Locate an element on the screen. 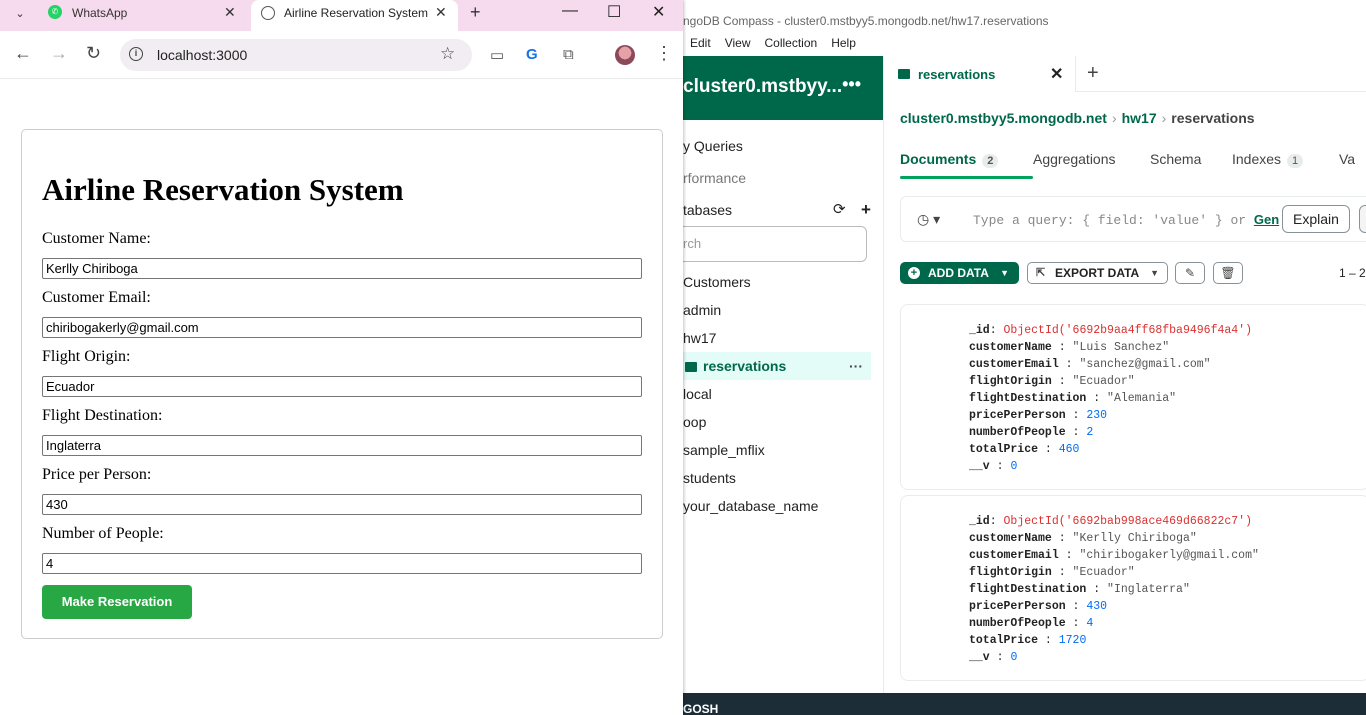 This screenshot has width=1366, height=715. database-search-input: rch is located at coordinates (775, 244).